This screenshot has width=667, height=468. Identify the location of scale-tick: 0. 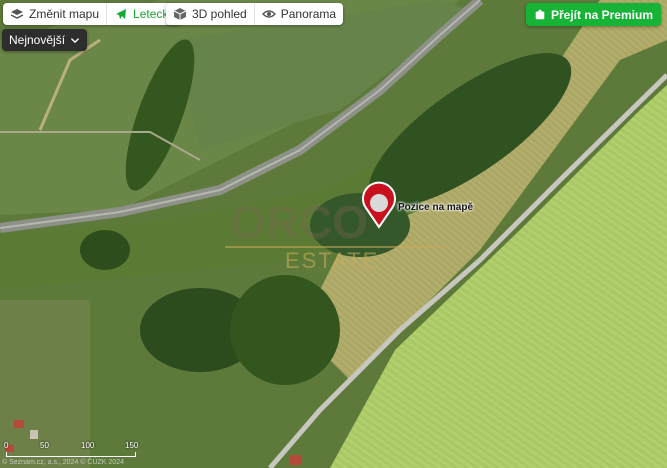
(6, 445).